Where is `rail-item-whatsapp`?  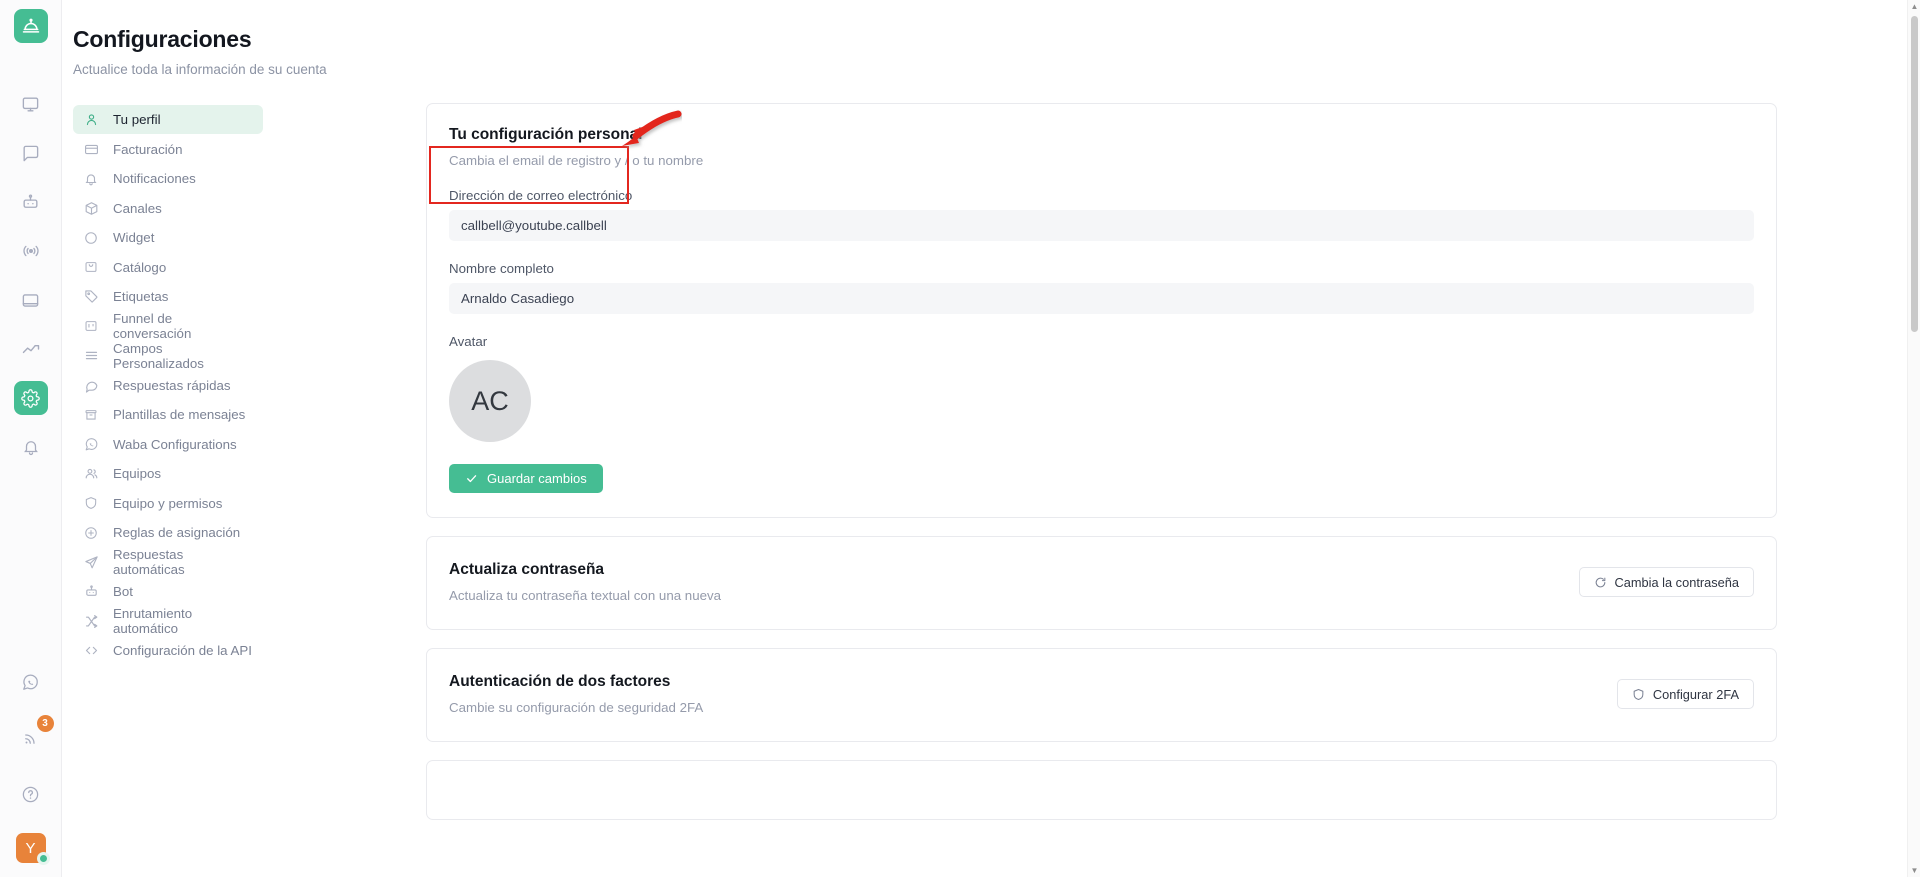 rail-item-whatsapp is located at coordinates (31, 682).